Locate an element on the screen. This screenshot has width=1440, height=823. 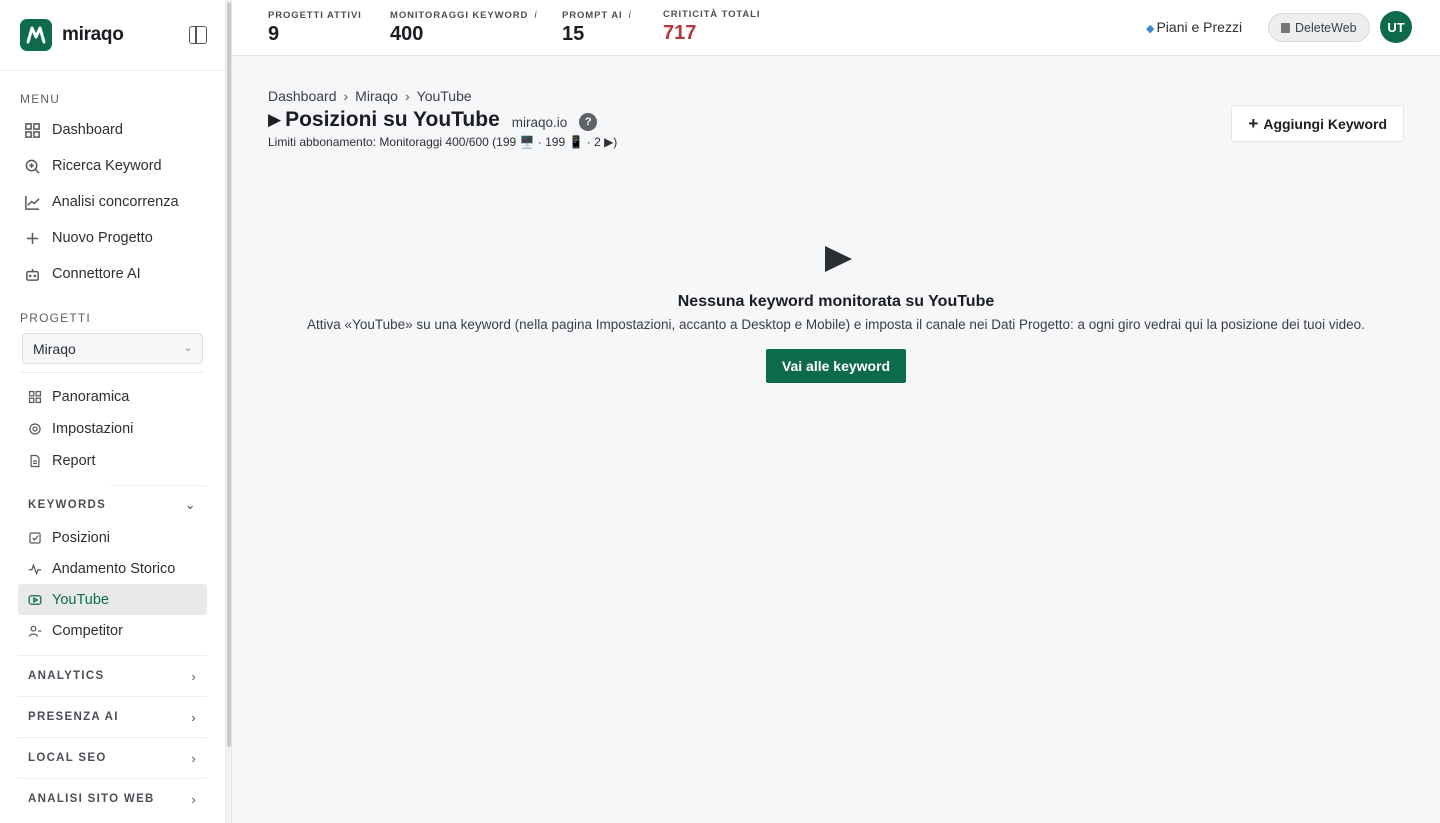
sidebar-item-nuovo-progetto: Nuovo Progetto is located at coordinates (112, 238).